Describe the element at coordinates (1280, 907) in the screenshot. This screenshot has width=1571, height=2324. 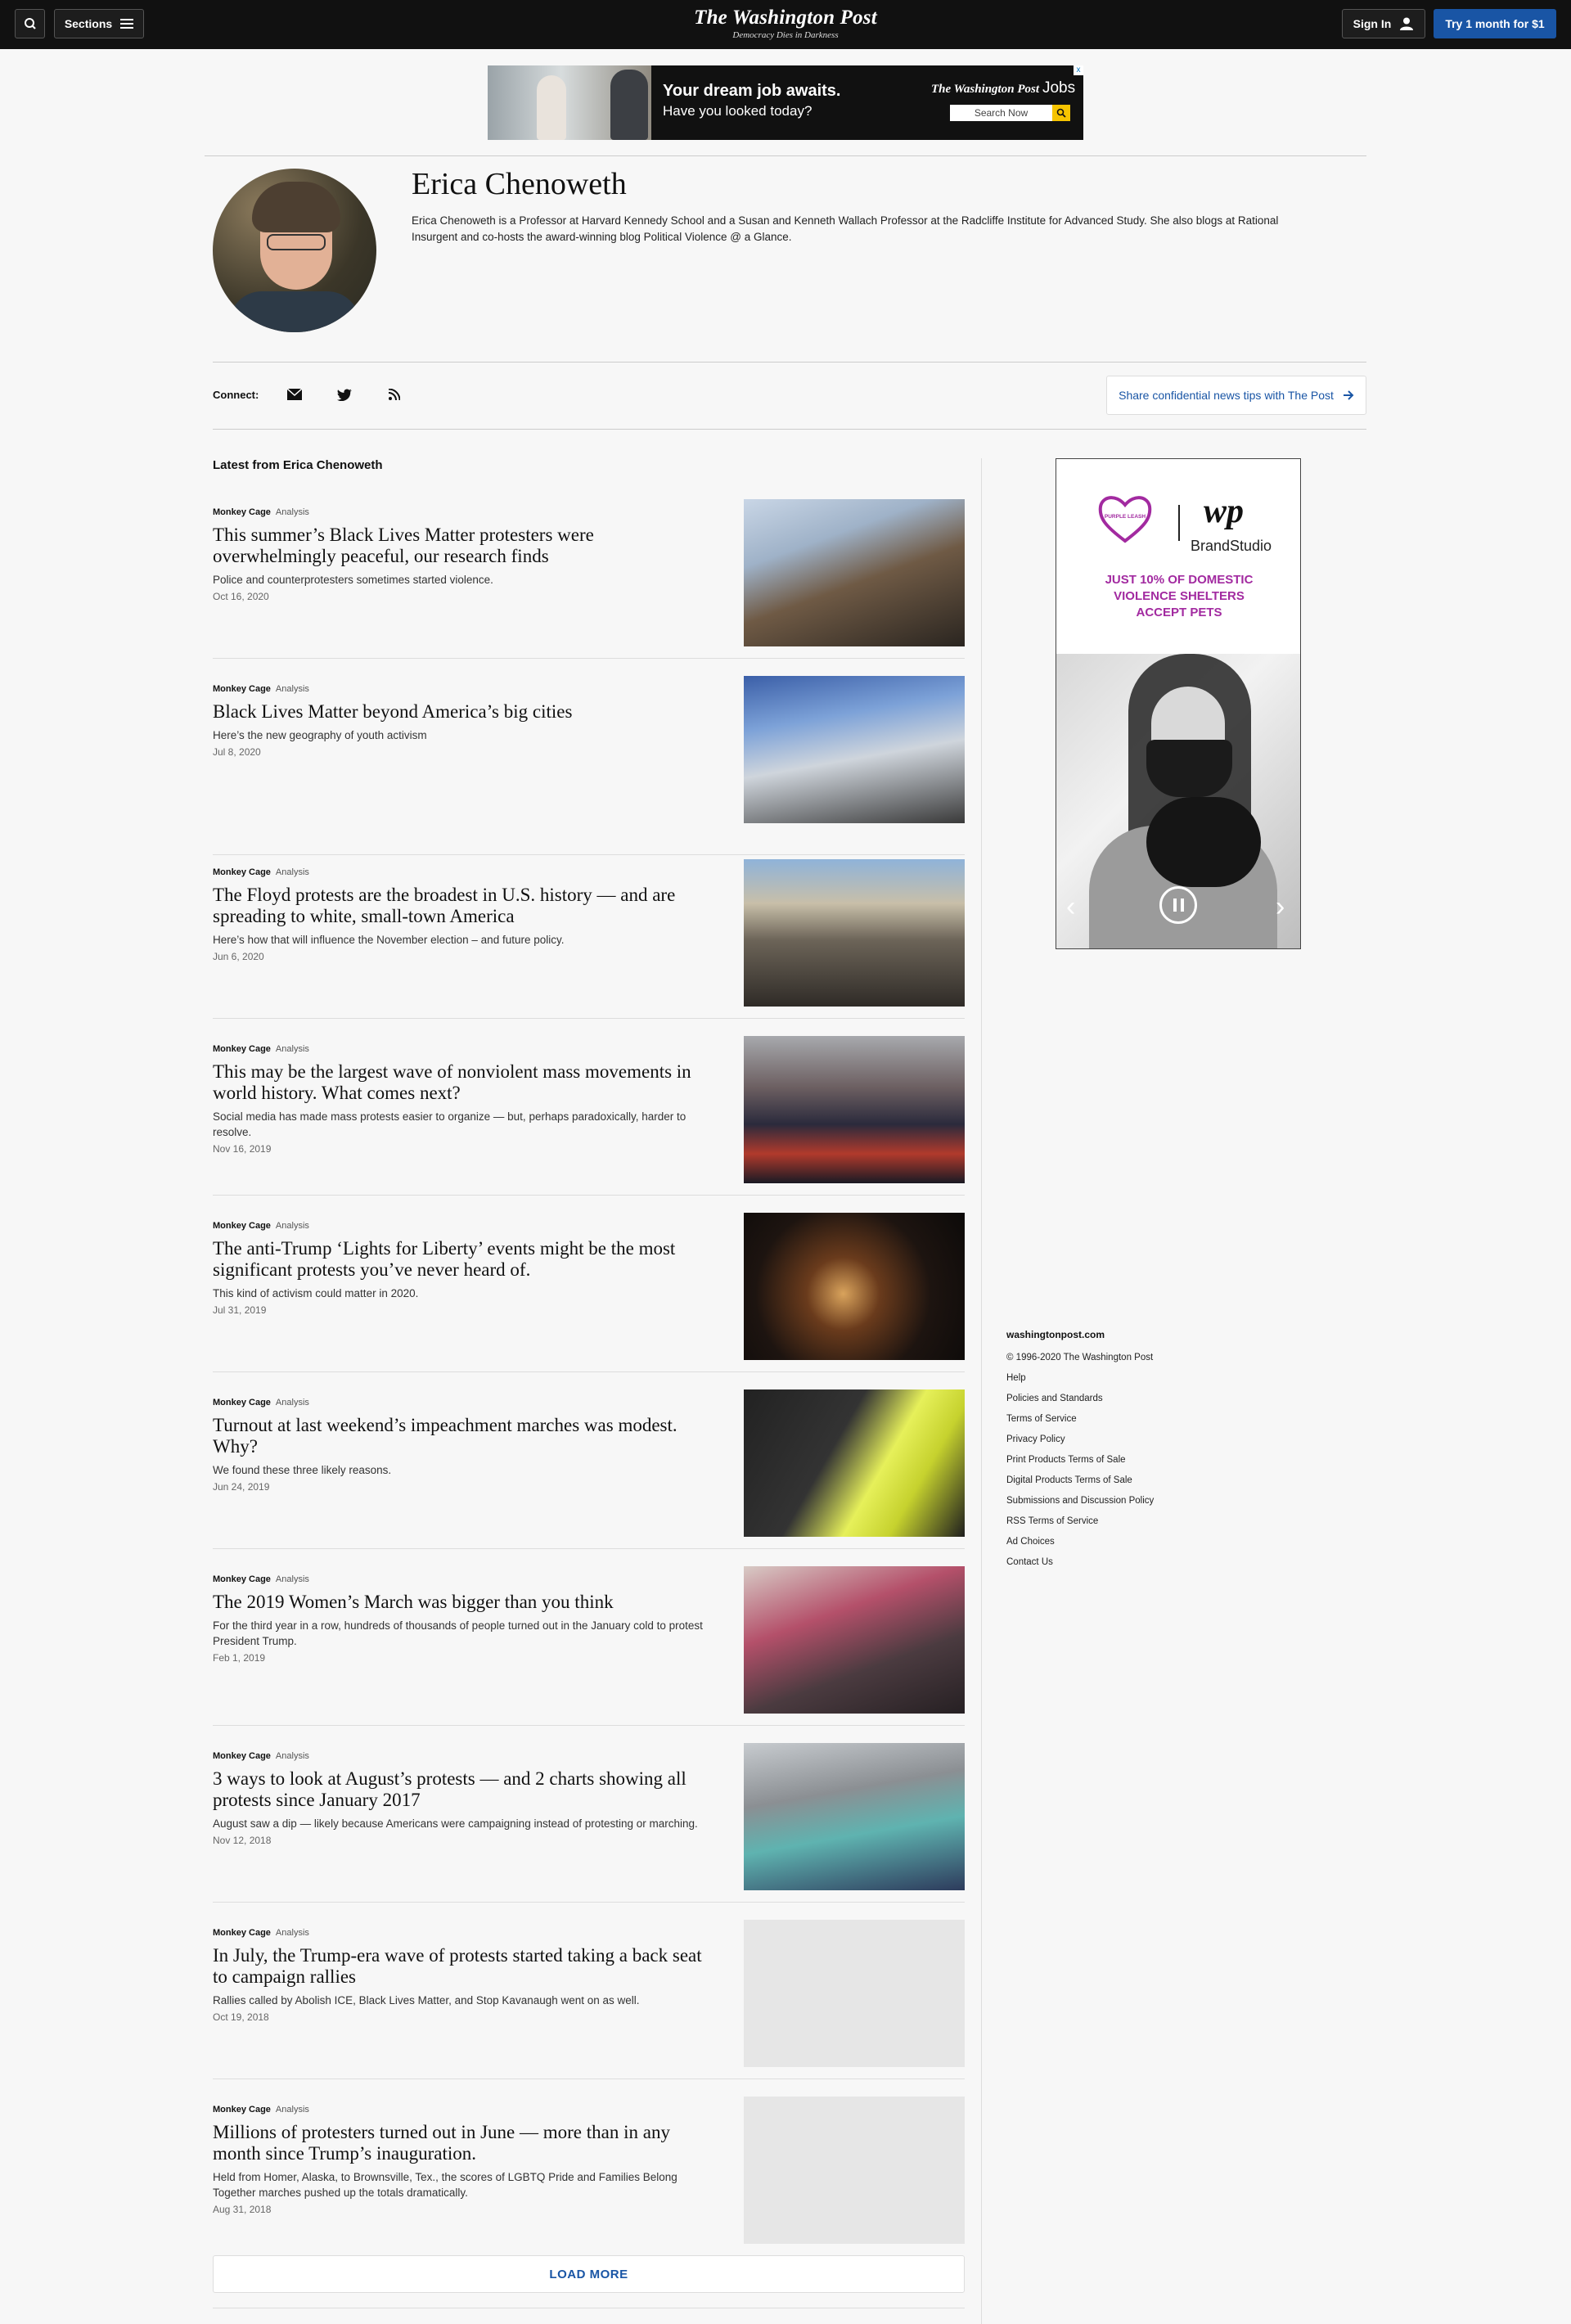
I see `chevron-right-icon: ›` at that location.